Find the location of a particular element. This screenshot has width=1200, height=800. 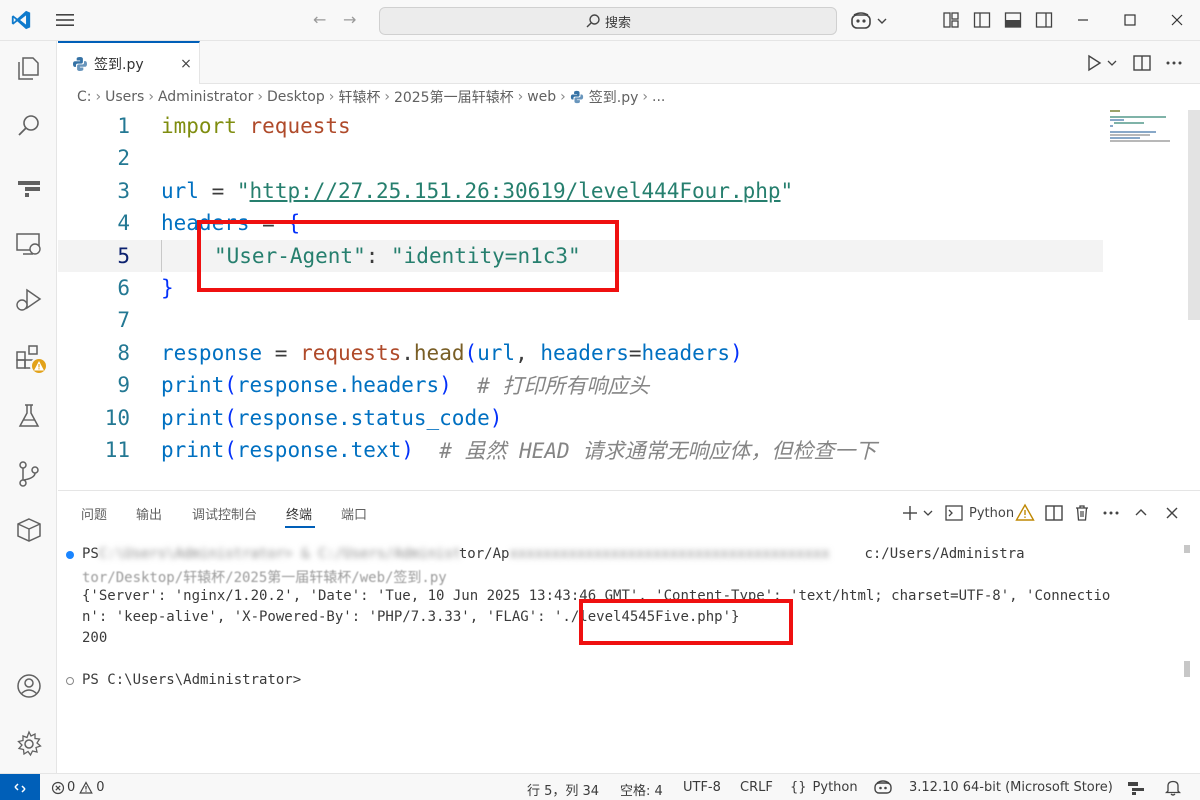

forward-arrow-icon: → is located at coordinates (349, 19).